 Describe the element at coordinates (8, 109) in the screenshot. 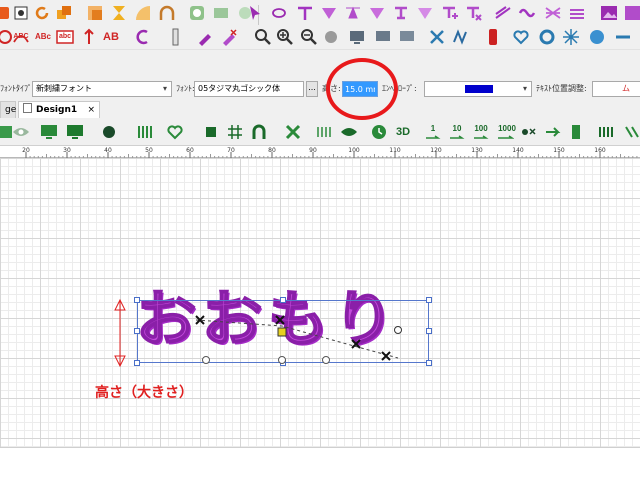

I see `tab-previous: ge` at that location.